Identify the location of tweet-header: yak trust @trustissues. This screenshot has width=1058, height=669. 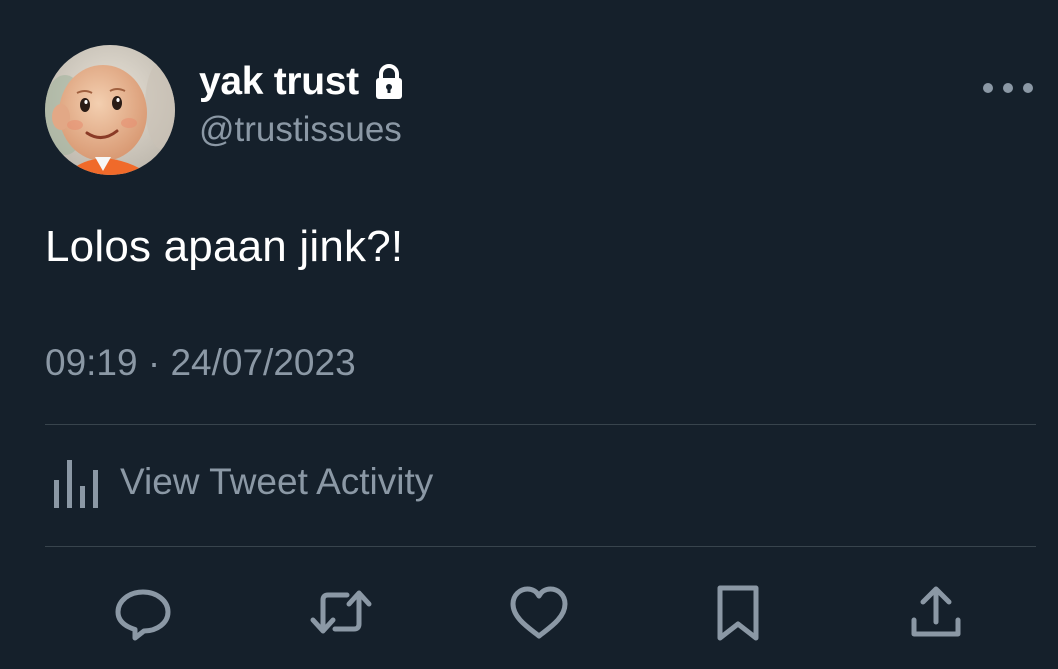
(225, 110).